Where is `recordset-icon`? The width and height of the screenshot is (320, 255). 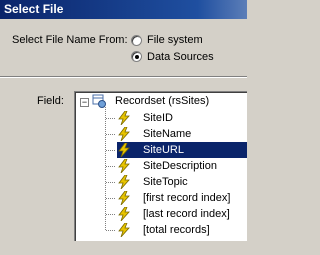 recordset-icon is located at coordinates (99, 101).